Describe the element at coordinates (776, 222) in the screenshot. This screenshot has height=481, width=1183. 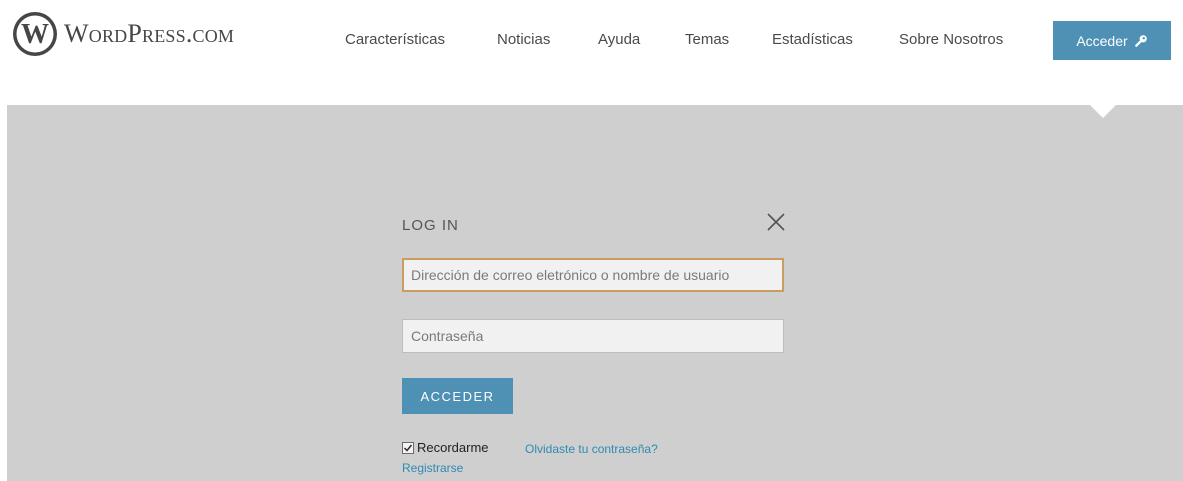
I see `close-icon` at that location.